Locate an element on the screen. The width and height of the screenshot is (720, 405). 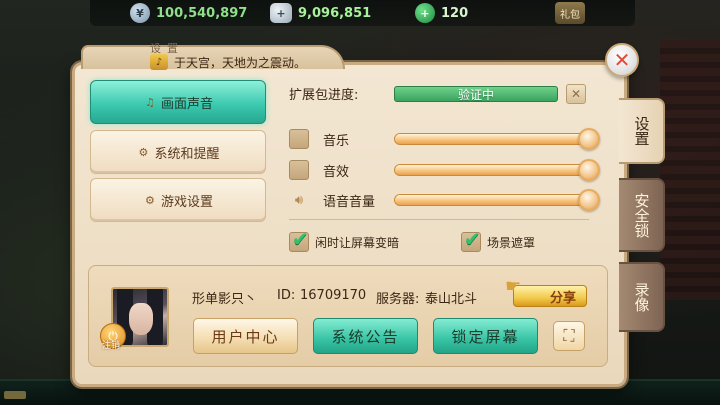
voice-volume-slider is located at coordinates (497, 200).